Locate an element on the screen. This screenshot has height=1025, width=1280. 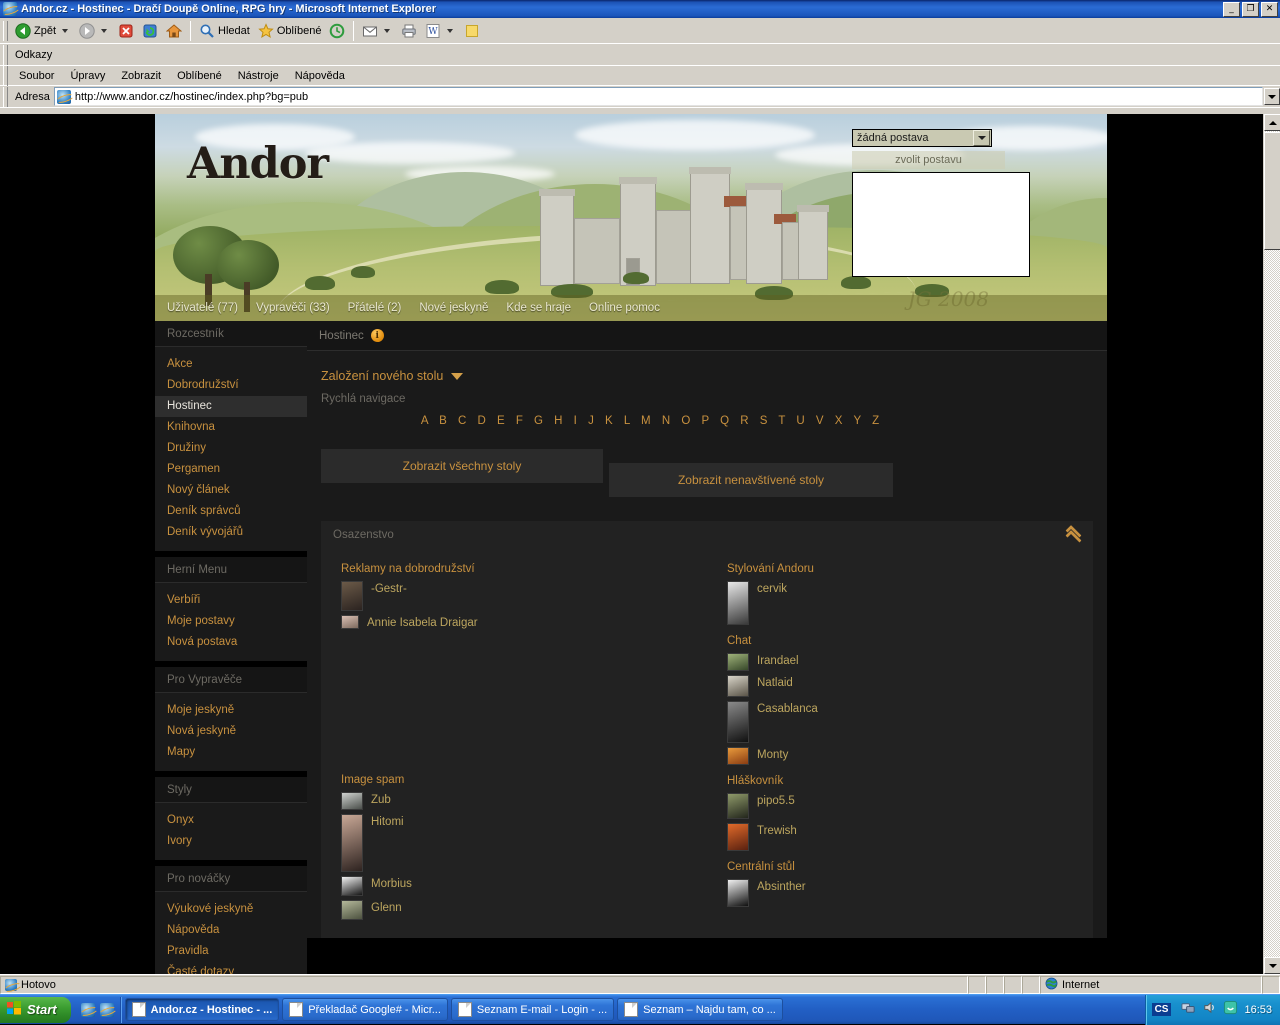
menu-item-nastroje: Nástroje is located at coordinates (258, 76).